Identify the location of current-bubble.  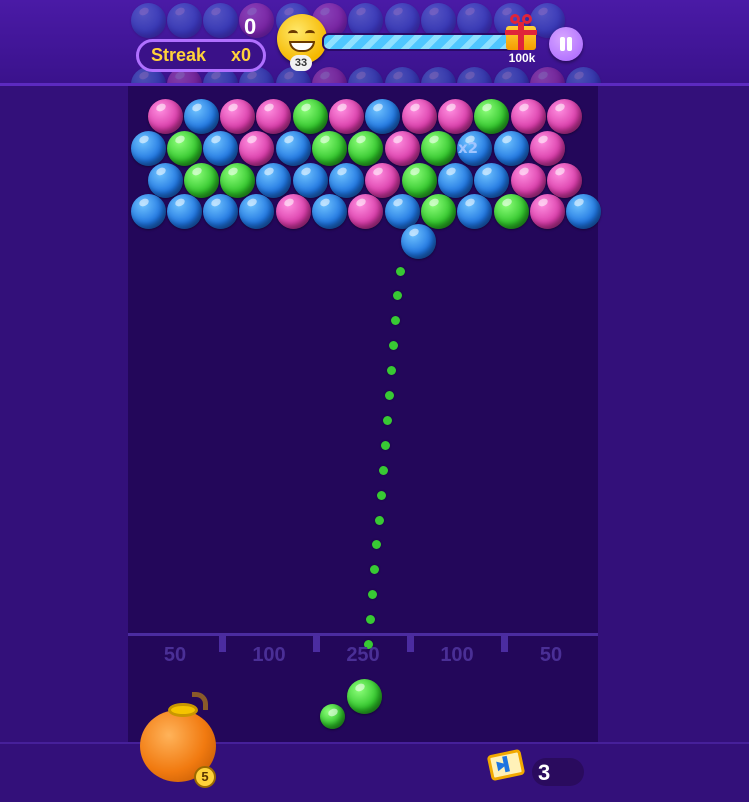
(364, 696).